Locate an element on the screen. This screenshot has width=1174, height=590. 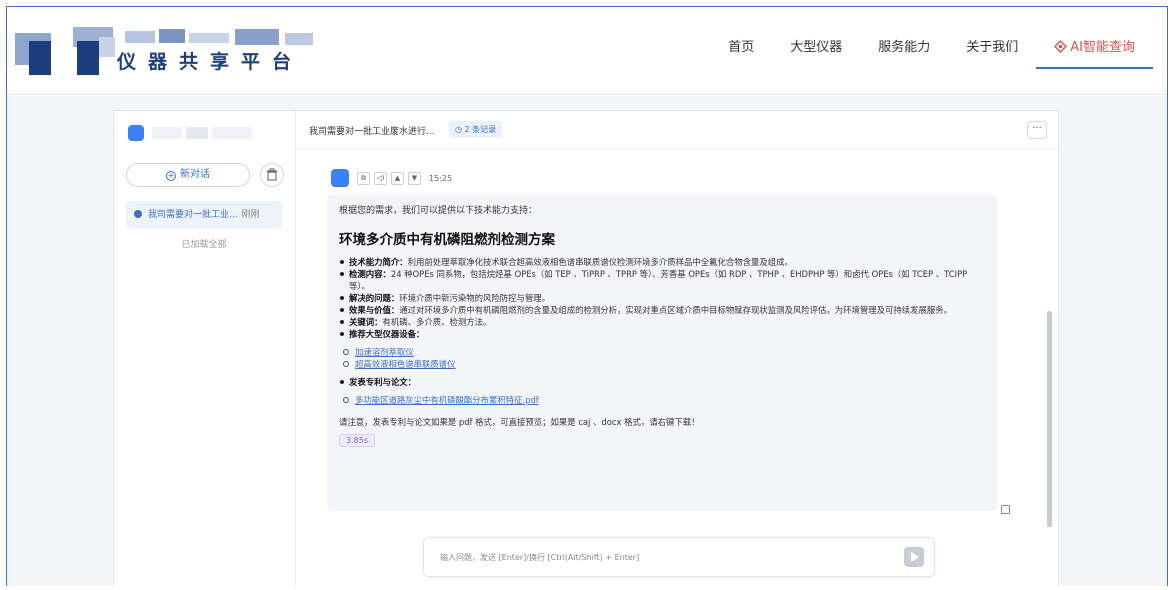
chat-topbar: 我司需要对一批工业废水进行... ◷ 2 条记录 ··· is located at coordinates (678, 130).